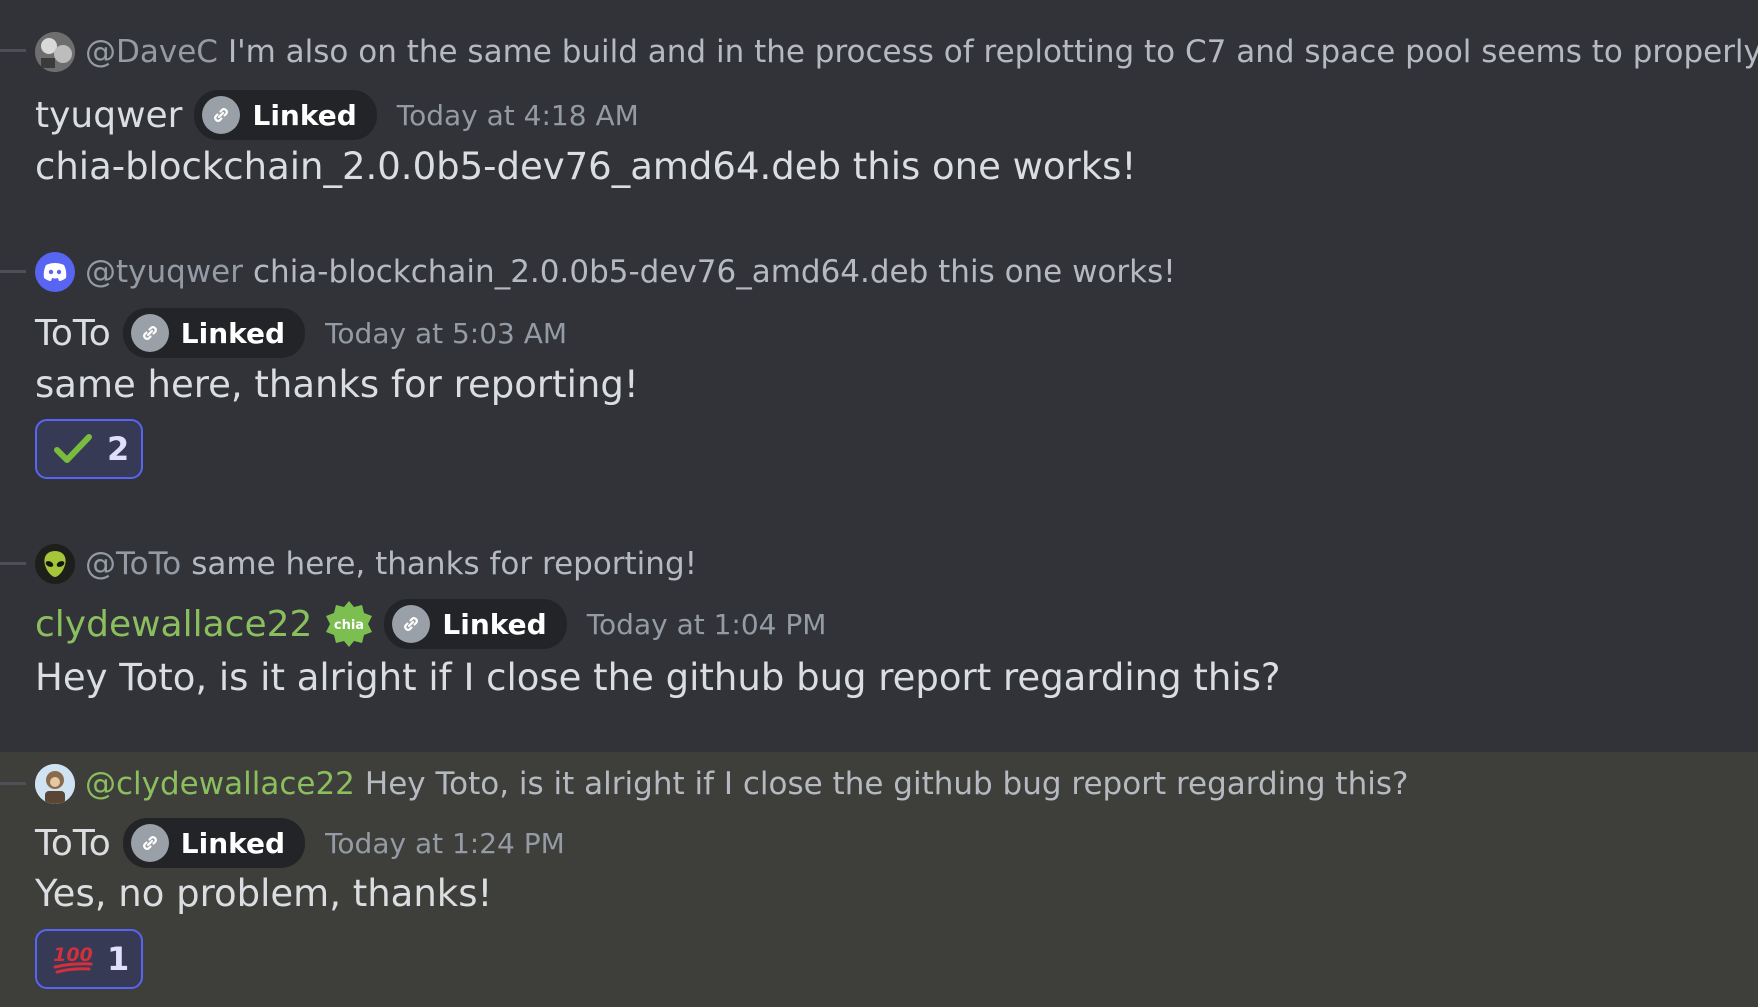  I want to click on reply-text: same here, thanks for reporting!, so click(444, 564).